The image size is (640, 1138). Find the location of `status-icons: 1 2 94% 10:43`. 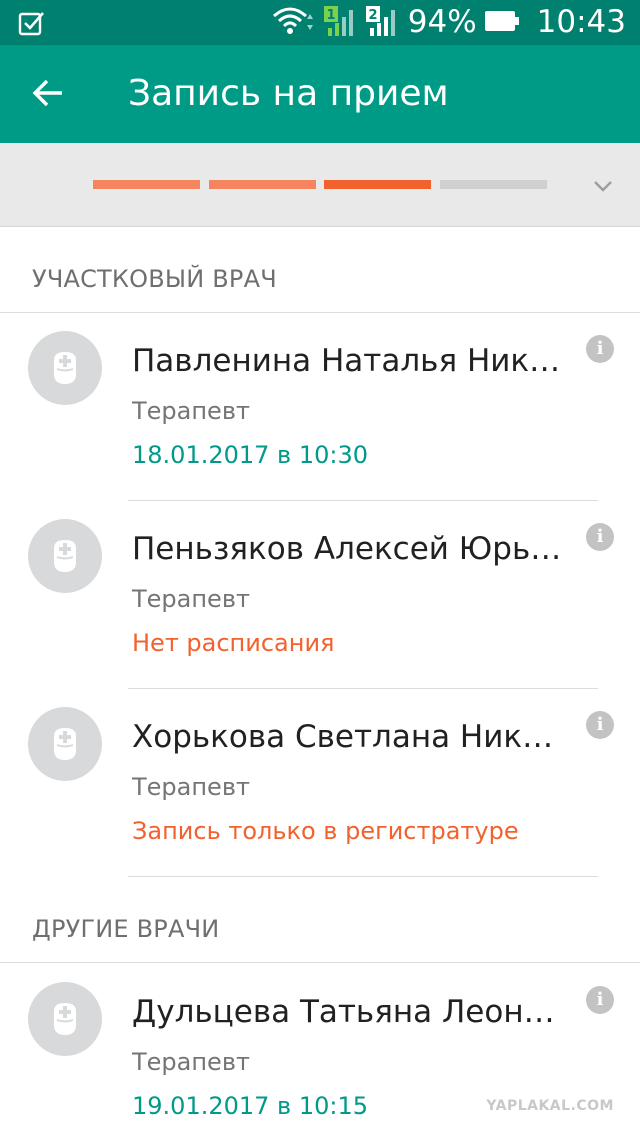

status-icons: 1 2 94% 10:43 is located at coordinates (449, 22).